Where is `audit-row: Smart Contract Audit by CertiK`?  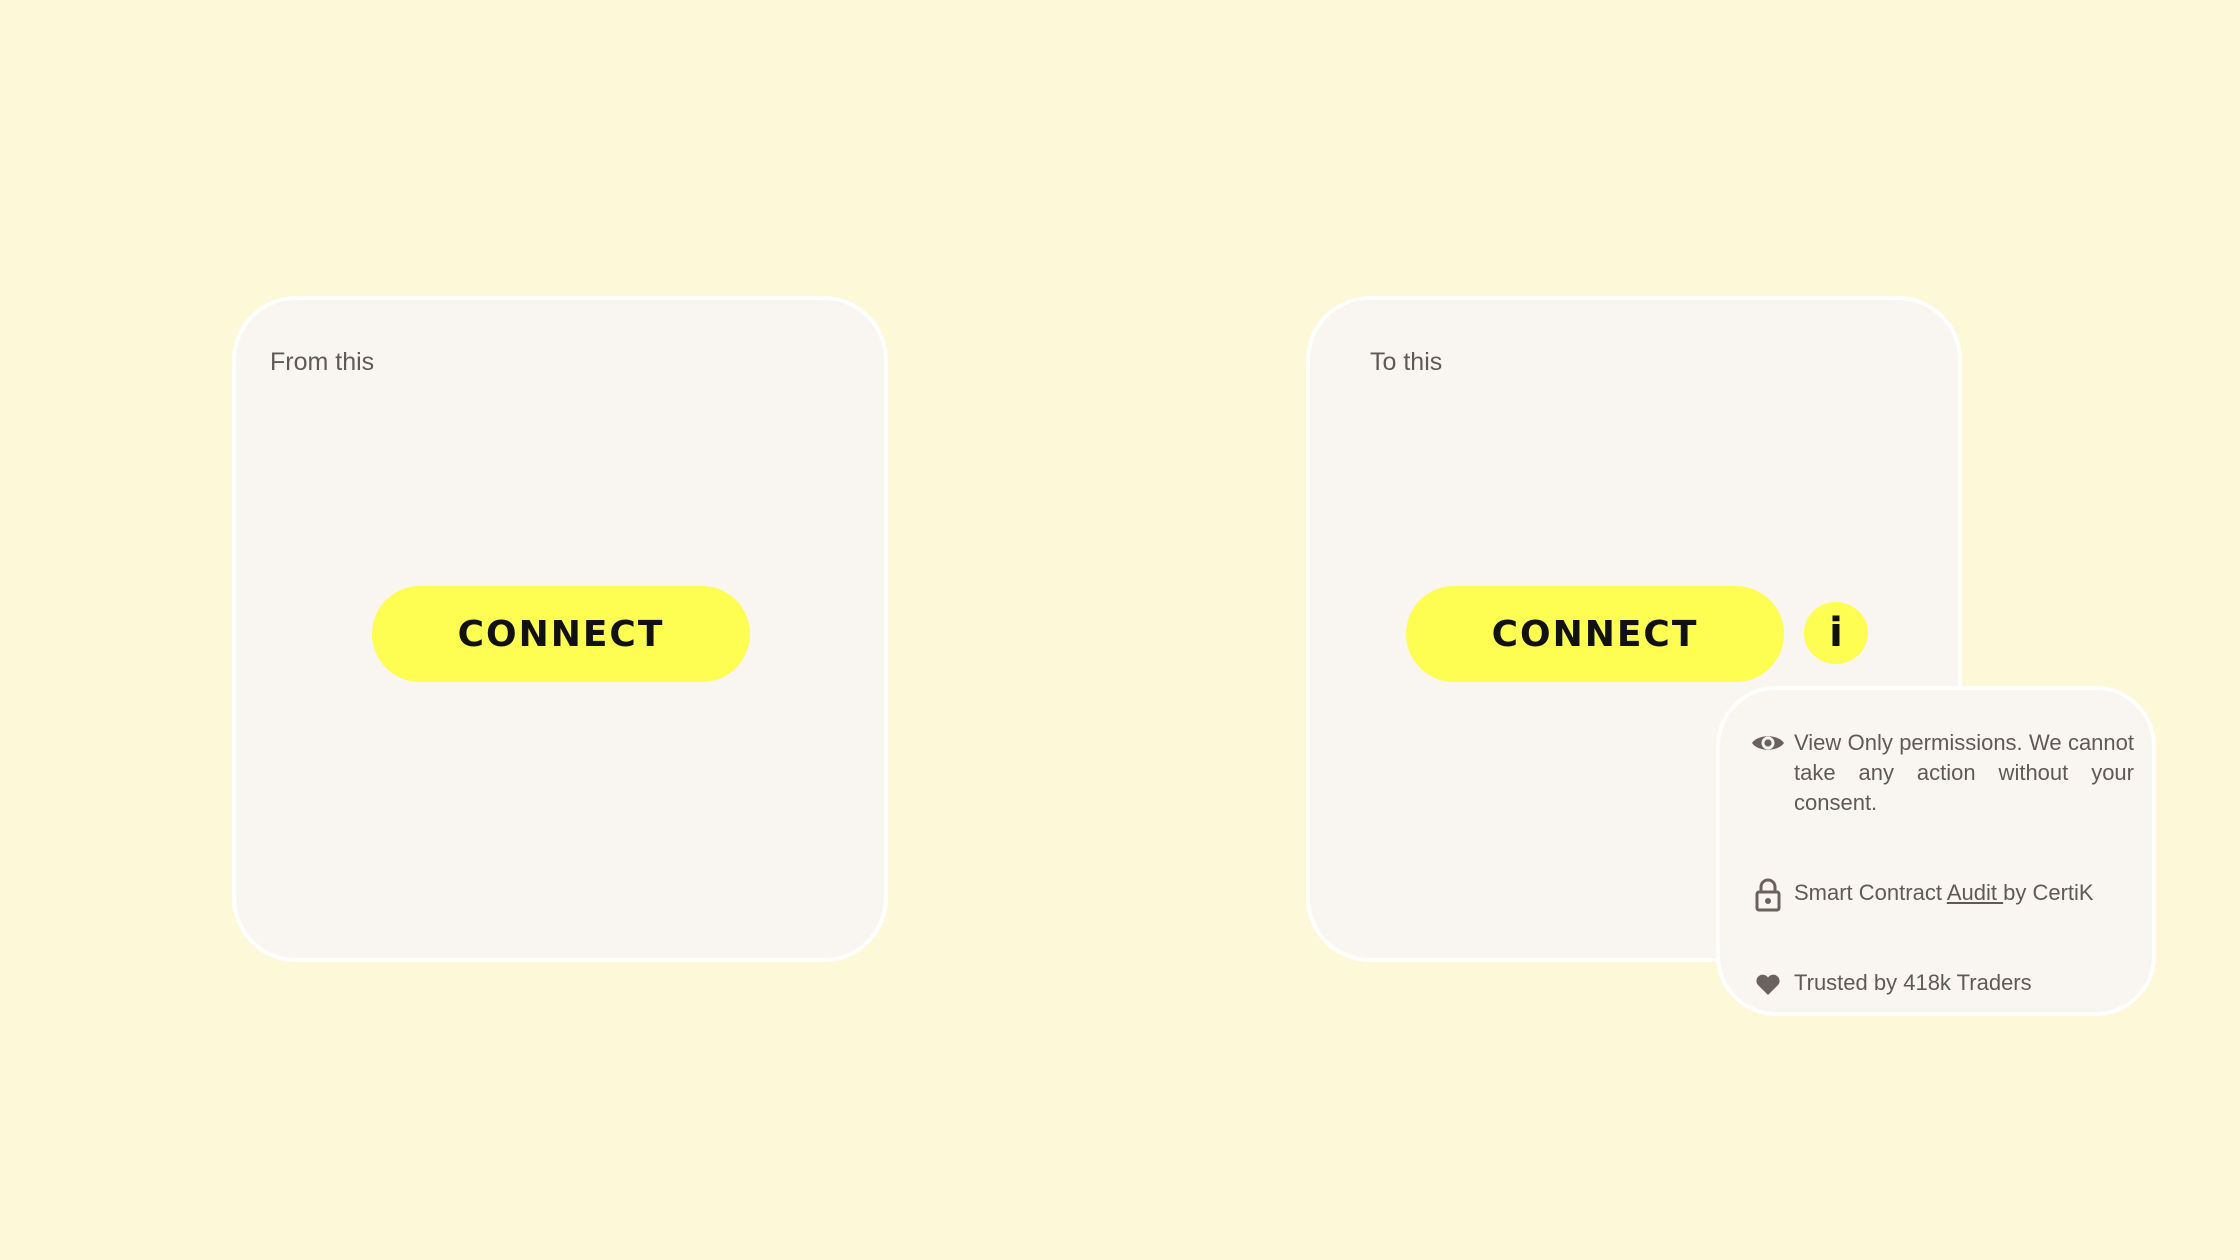
audit-row: Smart Contract Audit by CertiK is located at coordinates (1942, 895).